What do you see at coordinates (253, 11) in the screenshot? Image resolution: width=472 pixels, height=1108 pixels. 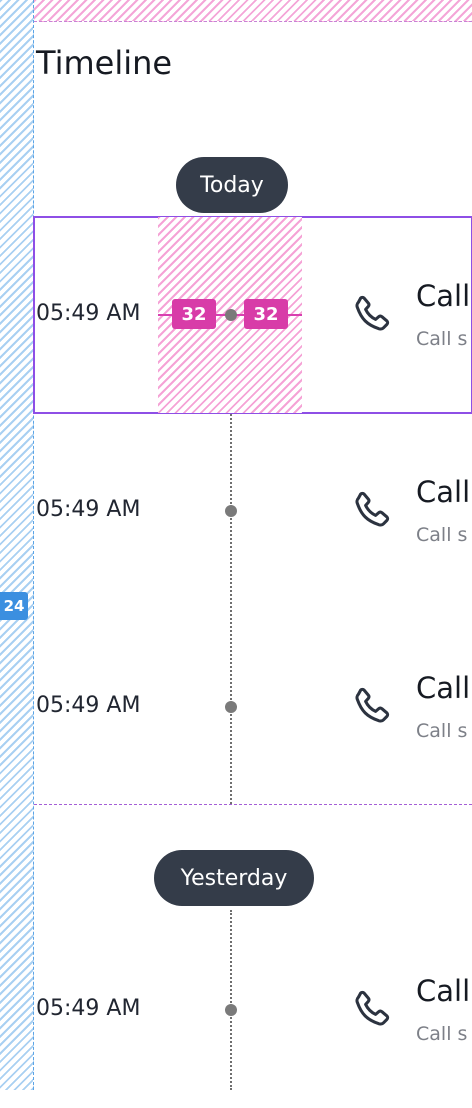 I see `top-padding-overlay` at bounding box center [253, 11].